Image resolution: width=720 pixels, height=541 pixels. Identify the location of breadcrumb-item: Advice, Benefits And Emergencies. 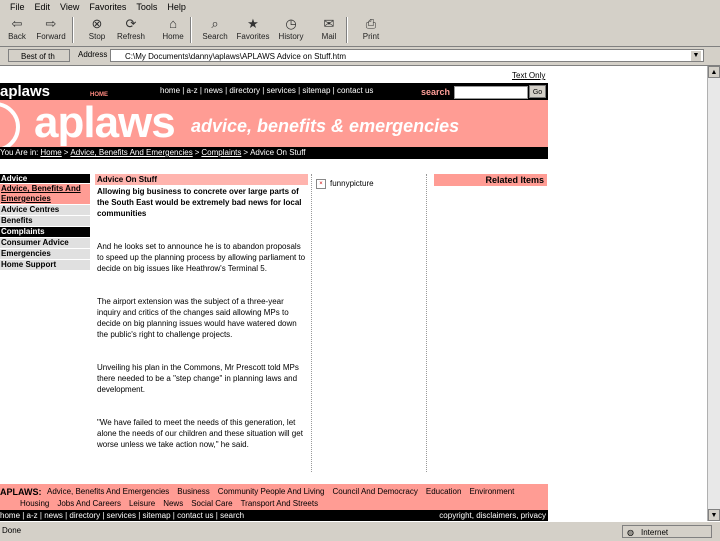
(131, 152).